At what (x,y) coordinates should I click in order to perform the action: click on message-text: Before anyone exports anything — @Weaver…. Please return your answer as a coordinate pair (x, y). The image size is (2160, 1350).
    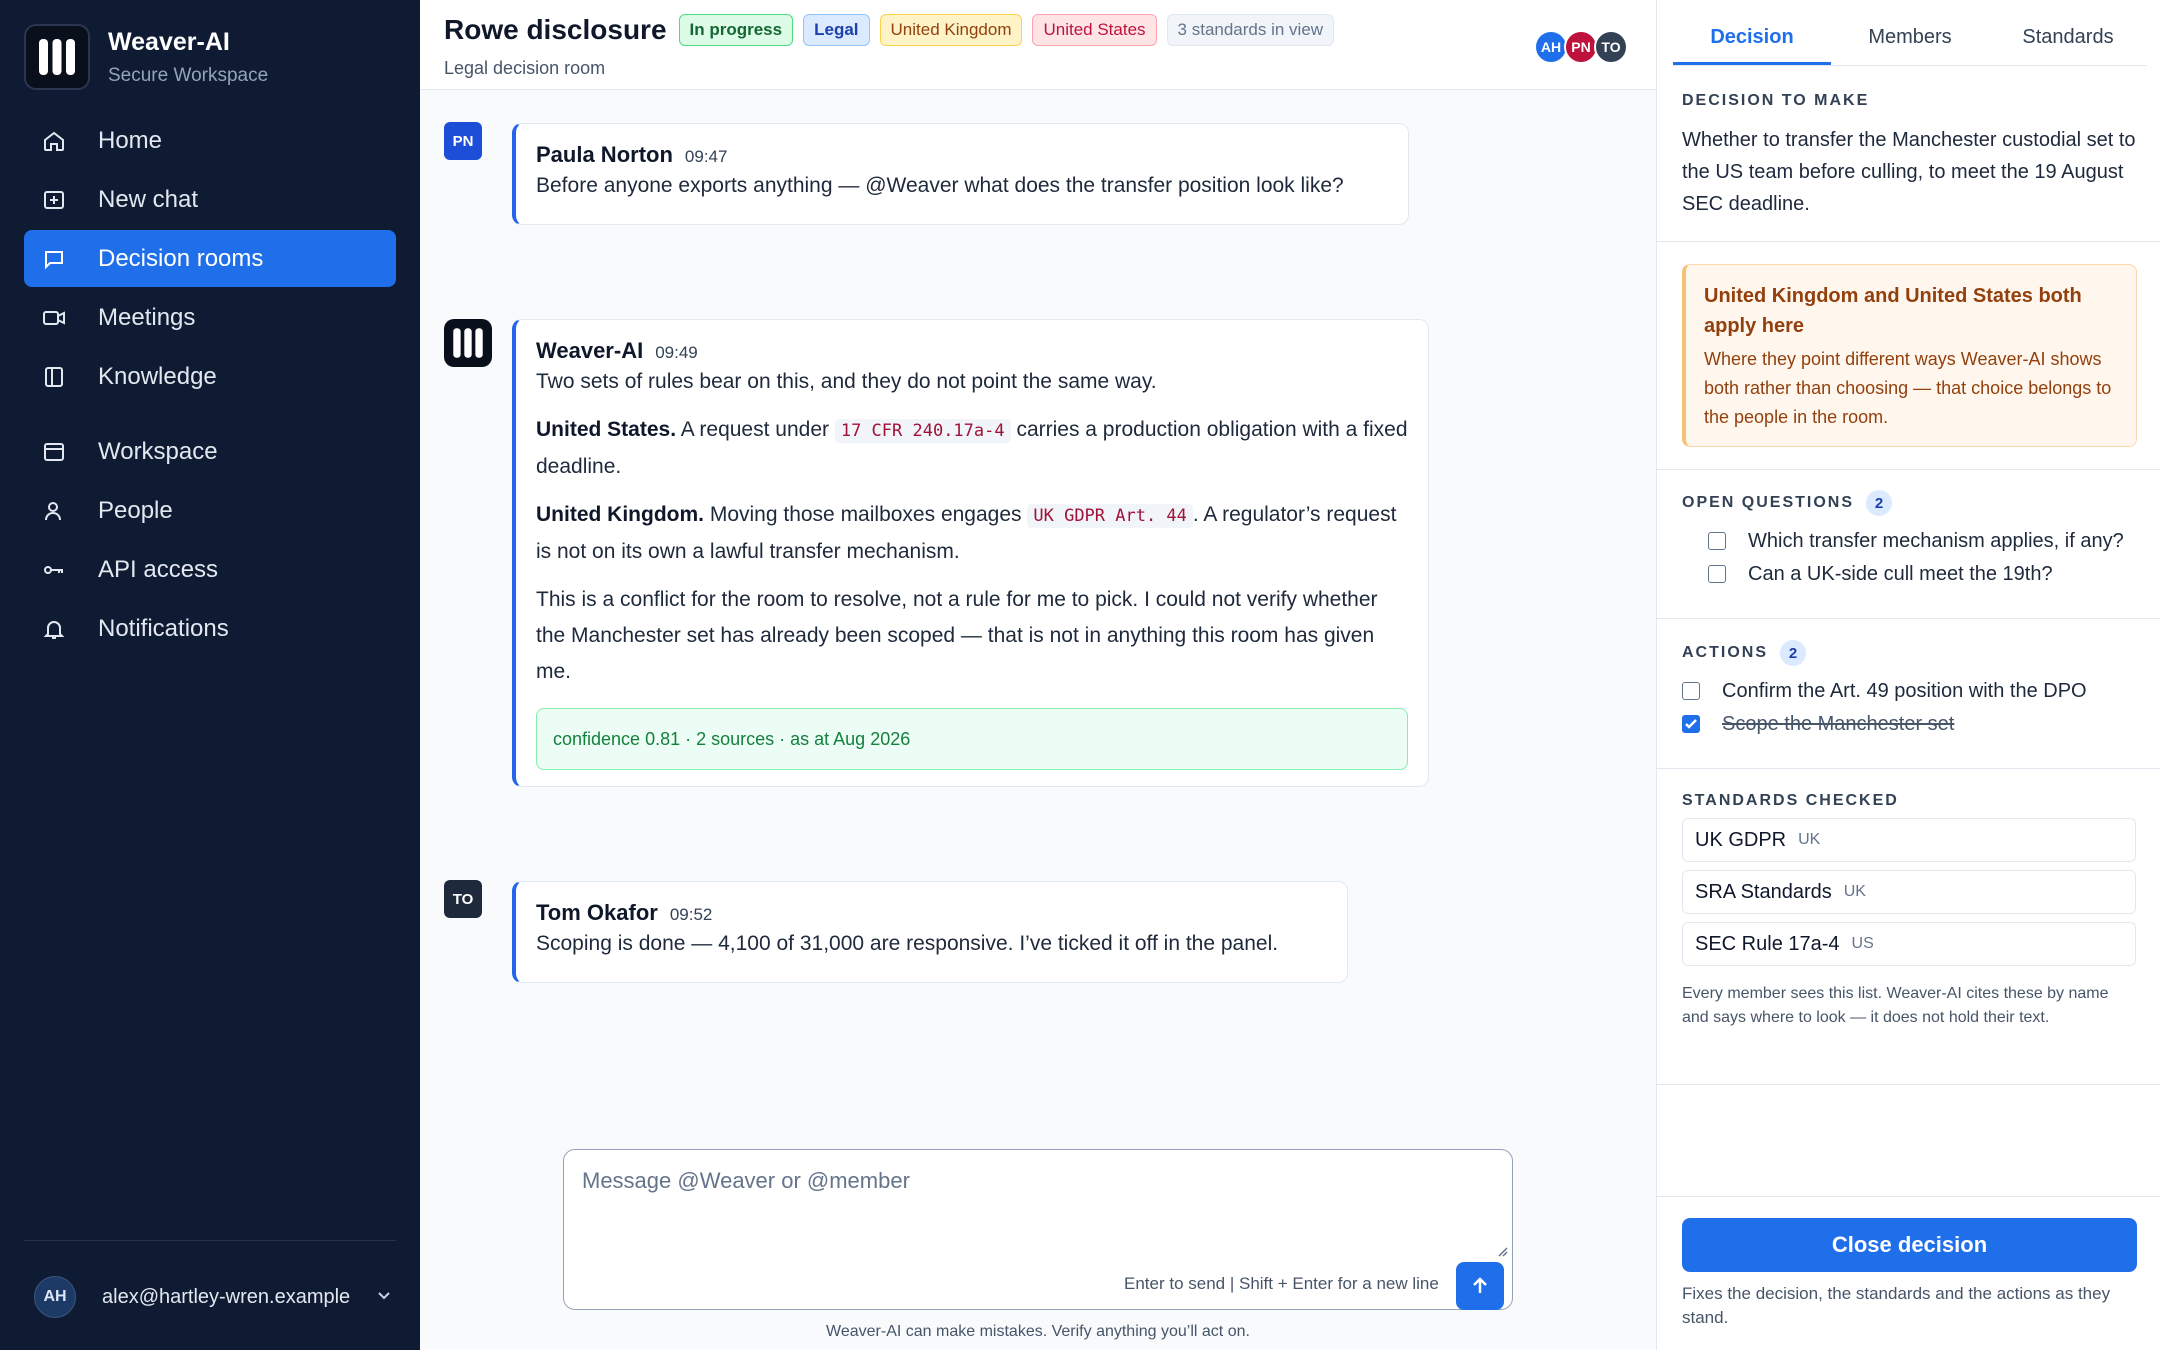
    Looking at the image, I should click on (940, 185).